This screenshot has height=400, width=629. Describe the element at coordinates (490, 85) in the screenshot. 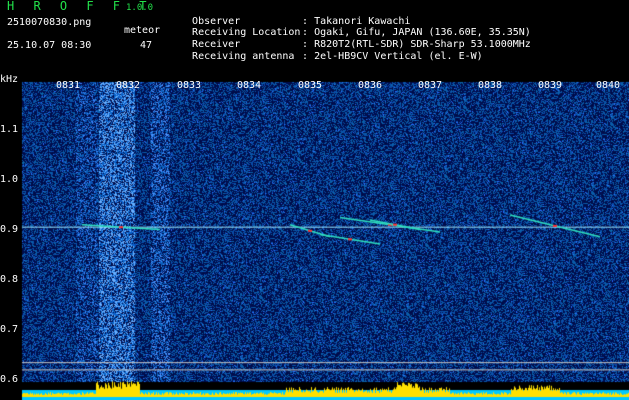

I see `x-tick-label: 0838` at that location.